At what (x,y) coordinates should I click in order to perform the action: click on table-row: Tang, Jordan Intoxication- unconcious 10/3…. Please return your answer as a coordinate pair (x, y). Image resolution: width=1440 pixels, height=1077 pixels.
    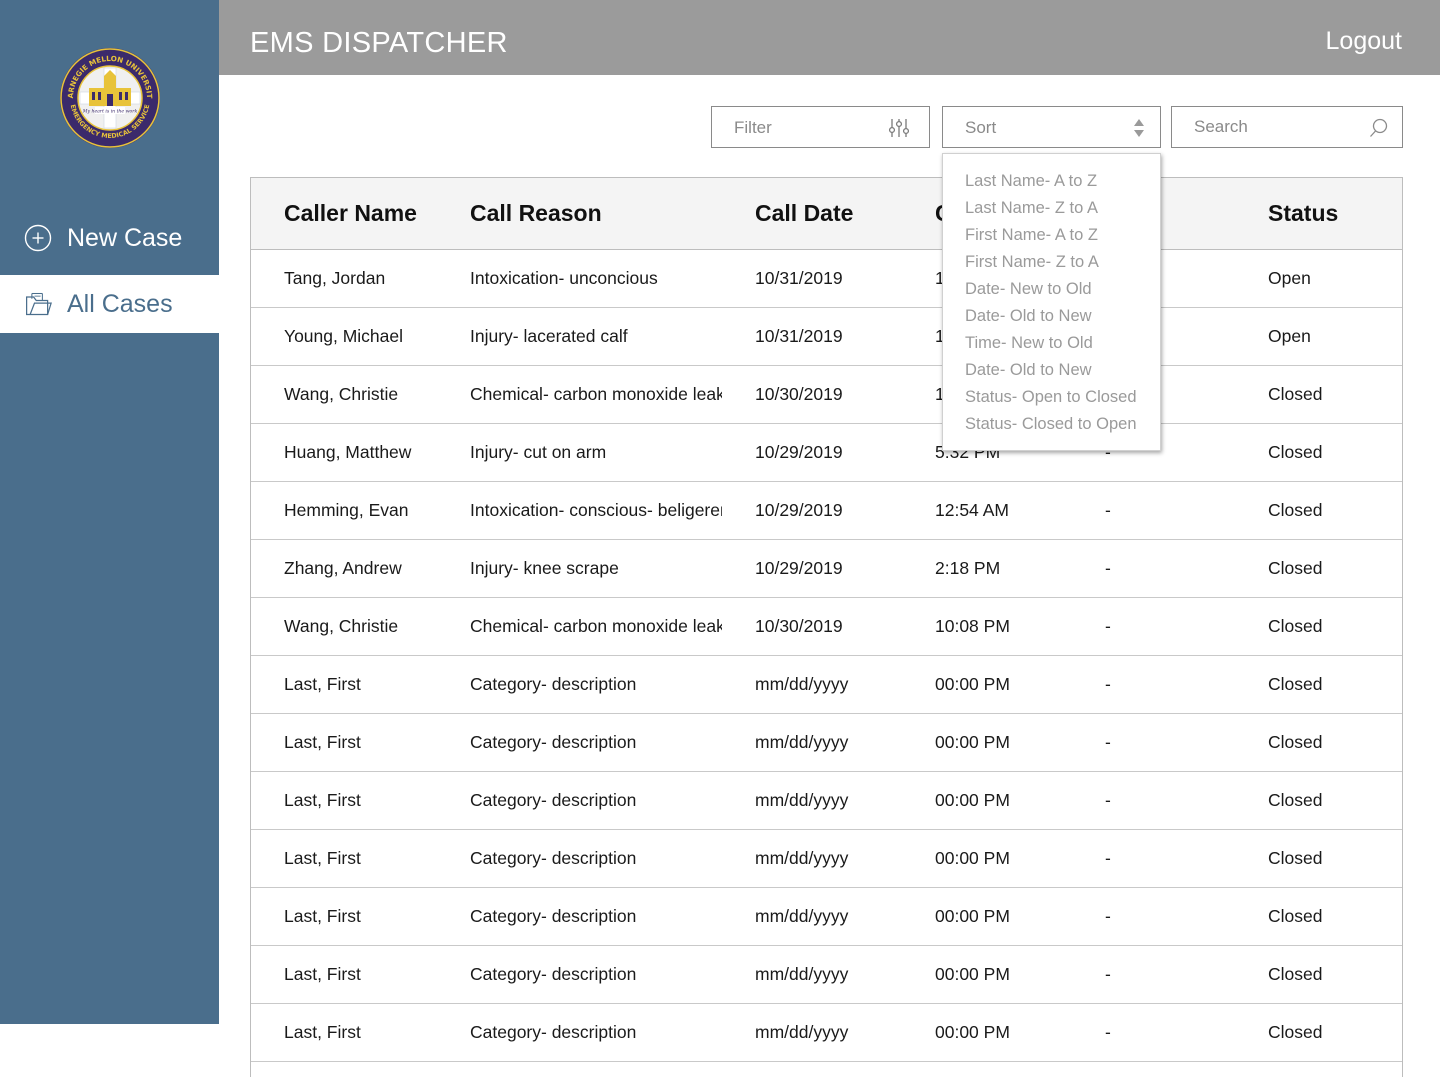
    Looking at the image, I should click on (826, 278).